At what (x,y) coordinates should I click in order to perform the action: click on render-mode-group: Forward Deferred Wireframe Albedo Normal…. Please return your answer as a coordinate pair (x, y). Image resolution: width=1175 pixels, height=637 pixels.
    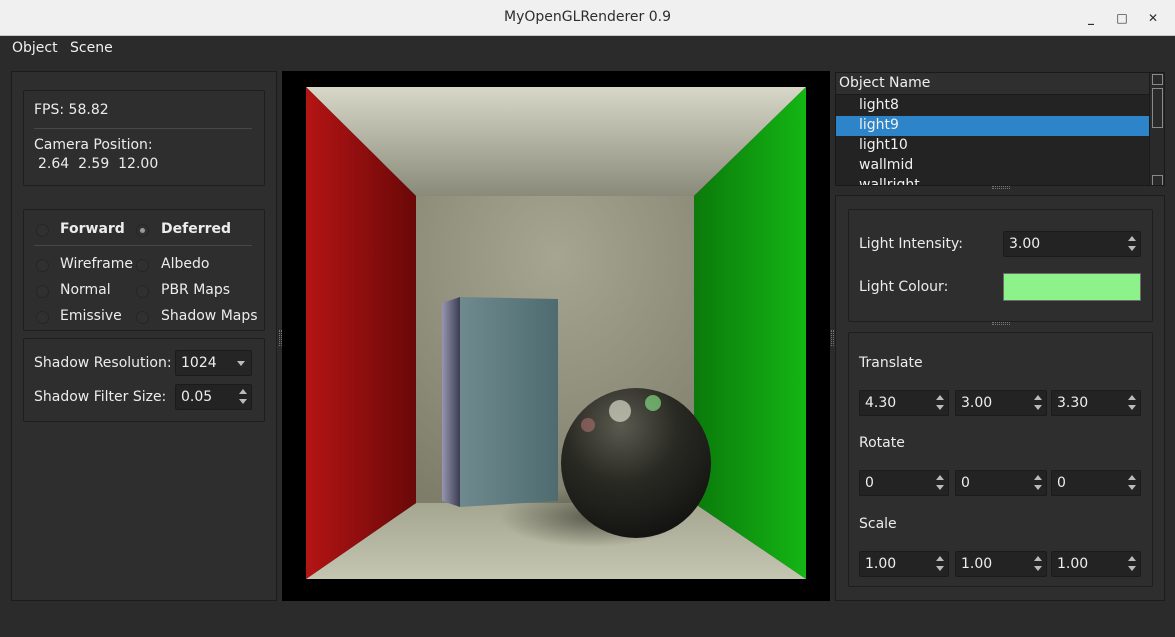
    Looking at the image, I should click on (144, 270).